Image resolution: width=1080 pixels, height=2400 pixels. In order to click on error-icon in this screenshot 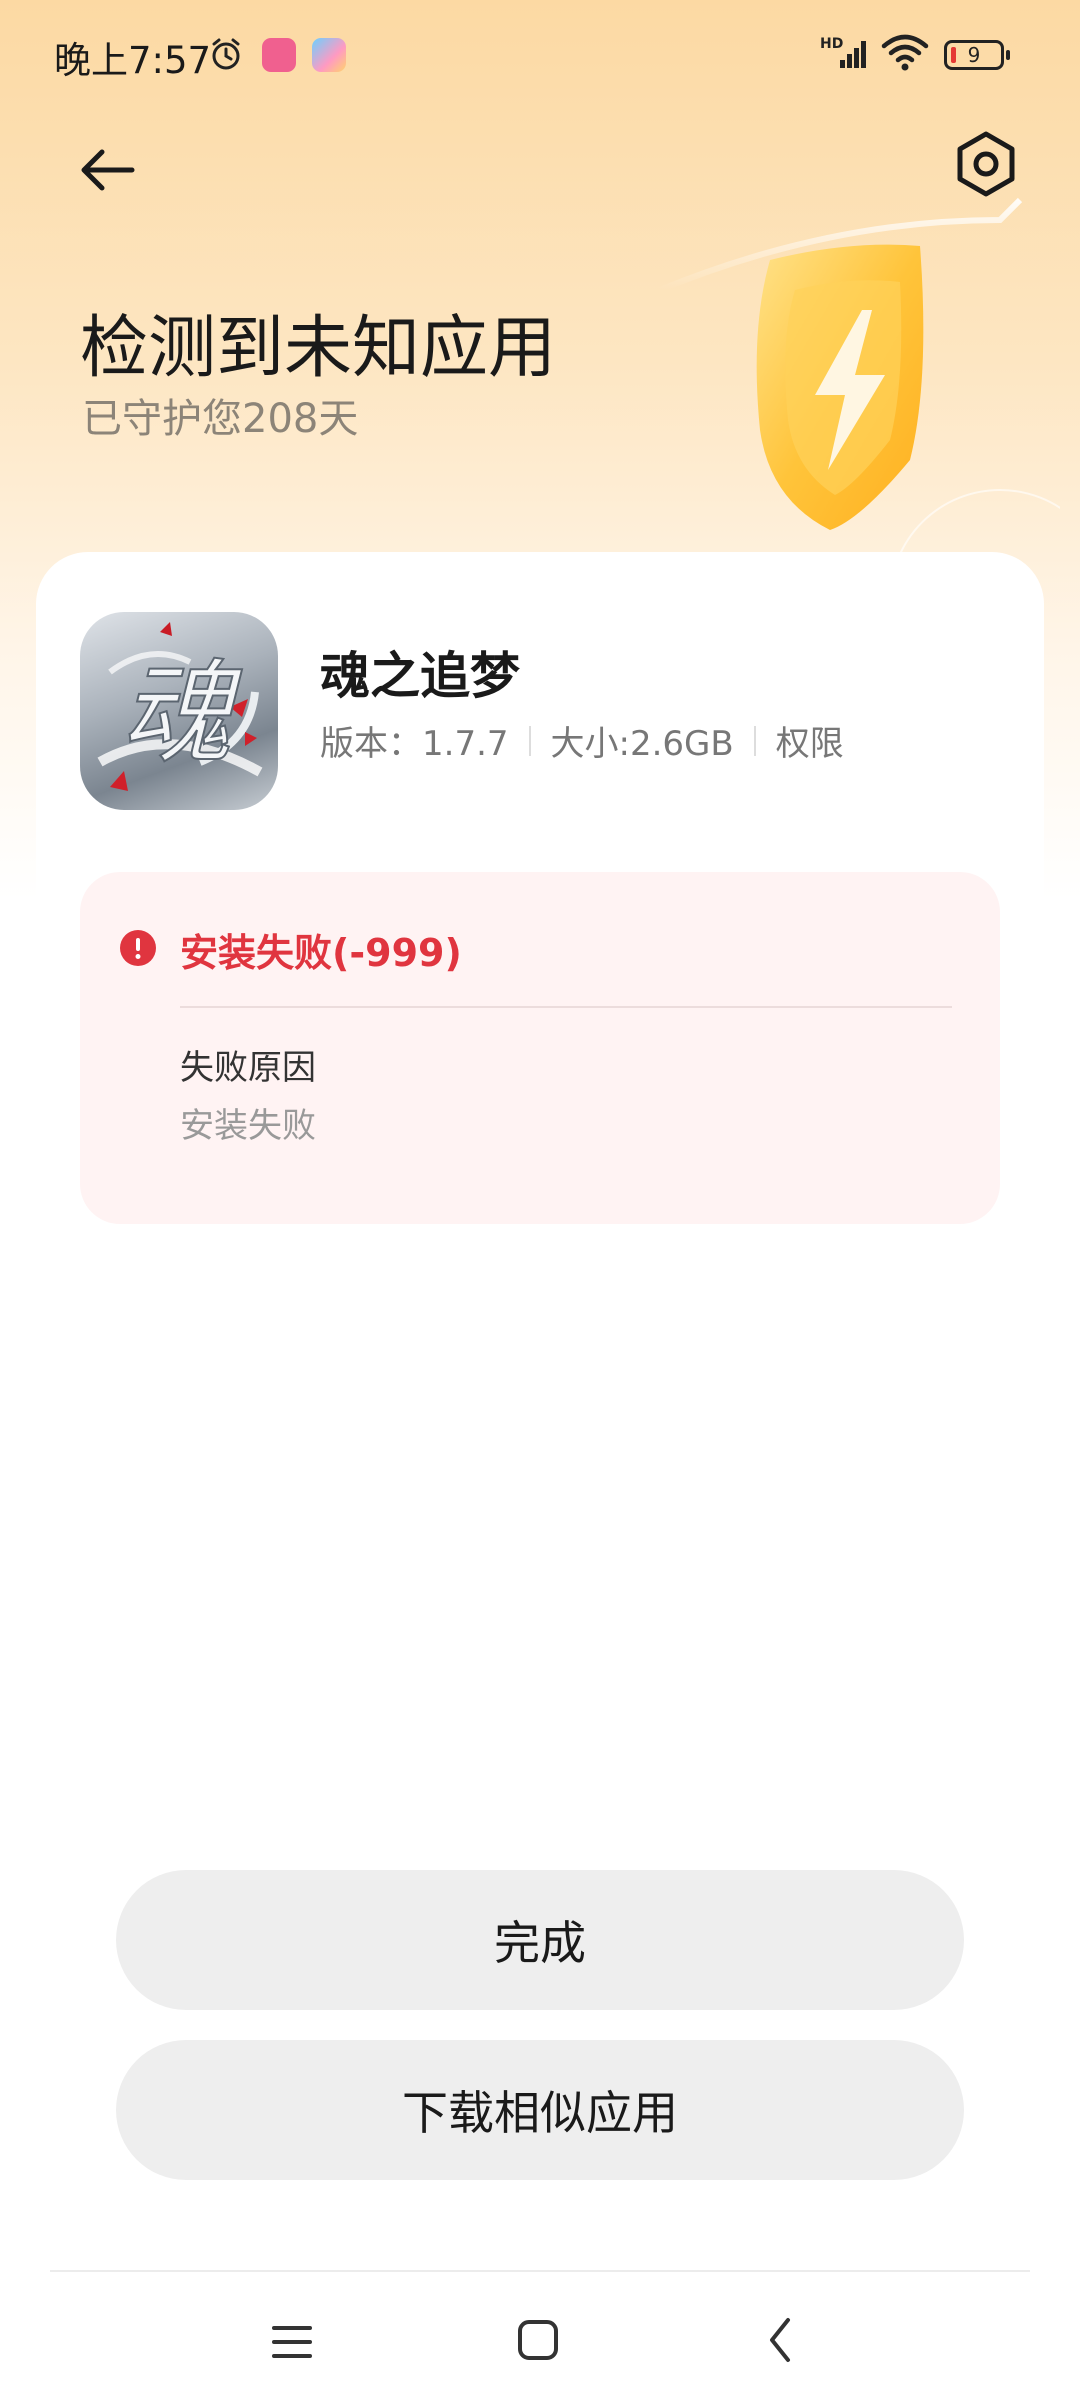, I will do `click(138, 950)`.